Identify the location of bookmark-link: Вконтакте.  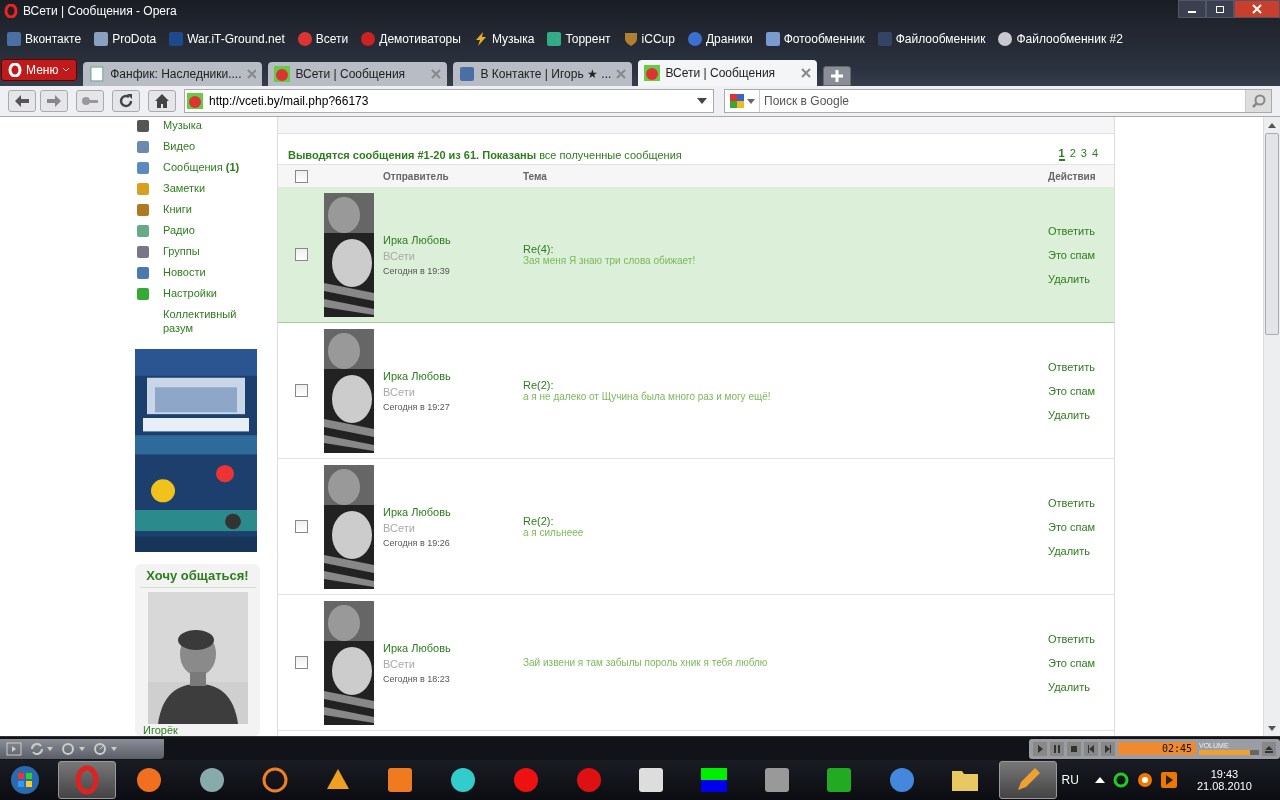
(44, 39).